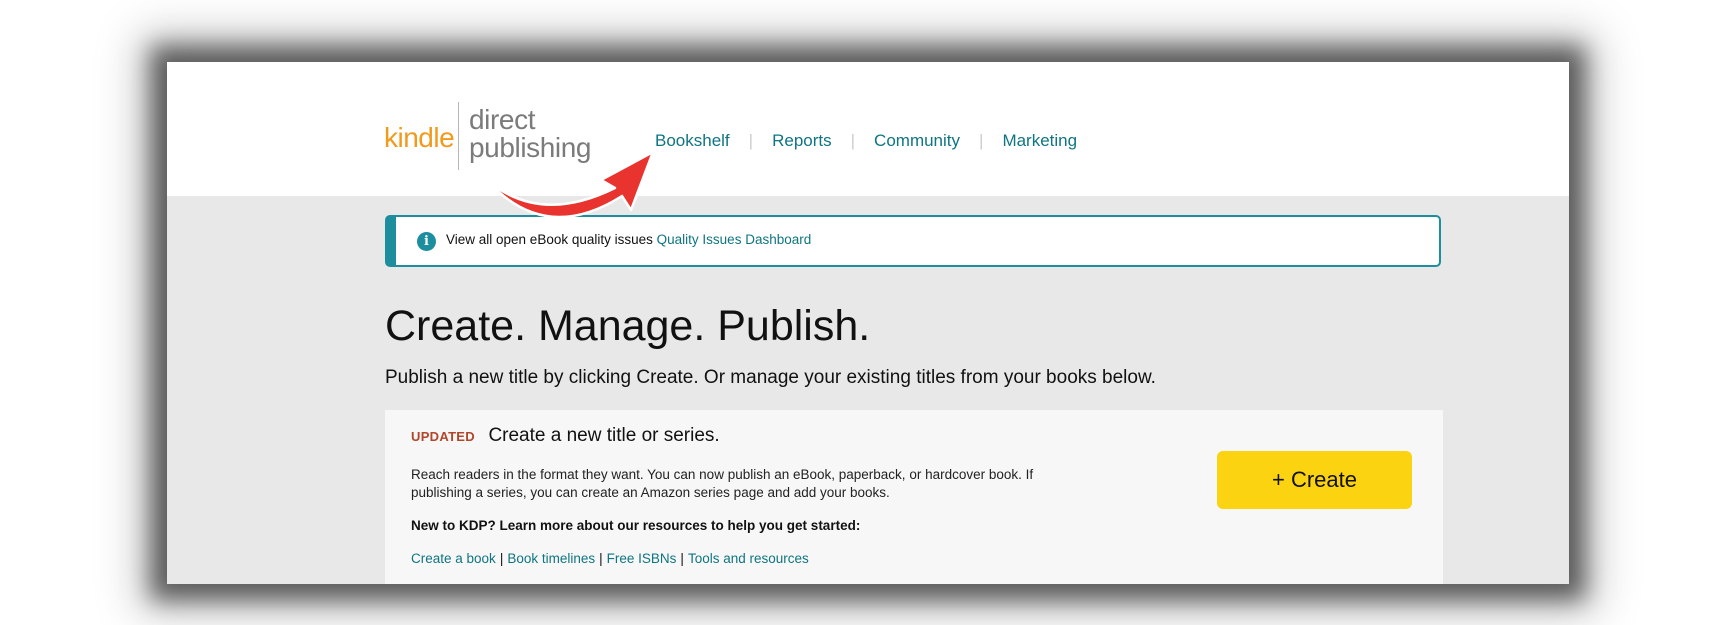 The image size is (1719, 625). I want to click on create-a-book-link: Create a book, so click(453, 558).